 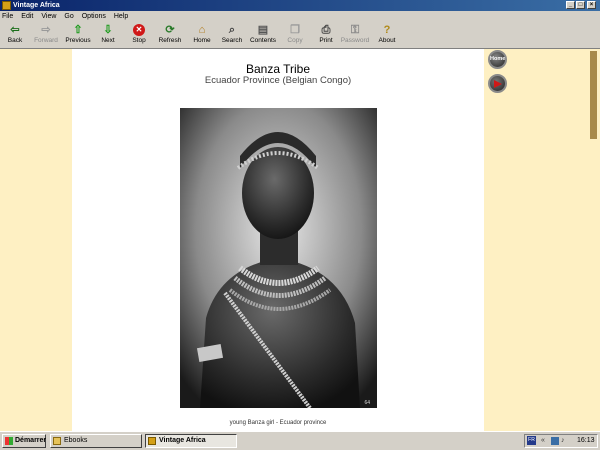 I want to click on password-button: ⚿ Password, so click(x=355, y=36).